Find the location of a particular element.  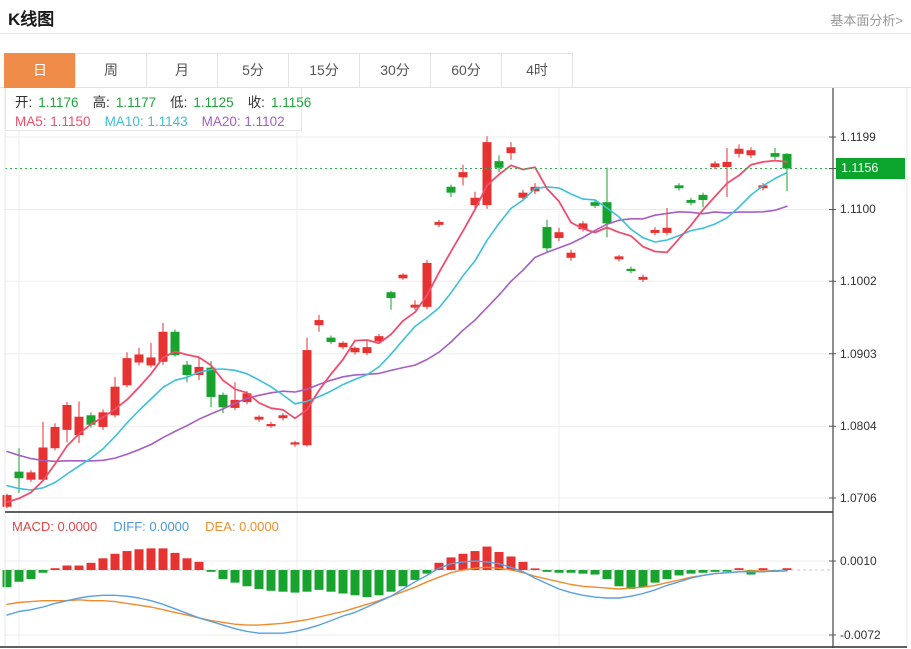

ma-value-ma10: MA10: 1.1143 is located at coordinates (146, 121).